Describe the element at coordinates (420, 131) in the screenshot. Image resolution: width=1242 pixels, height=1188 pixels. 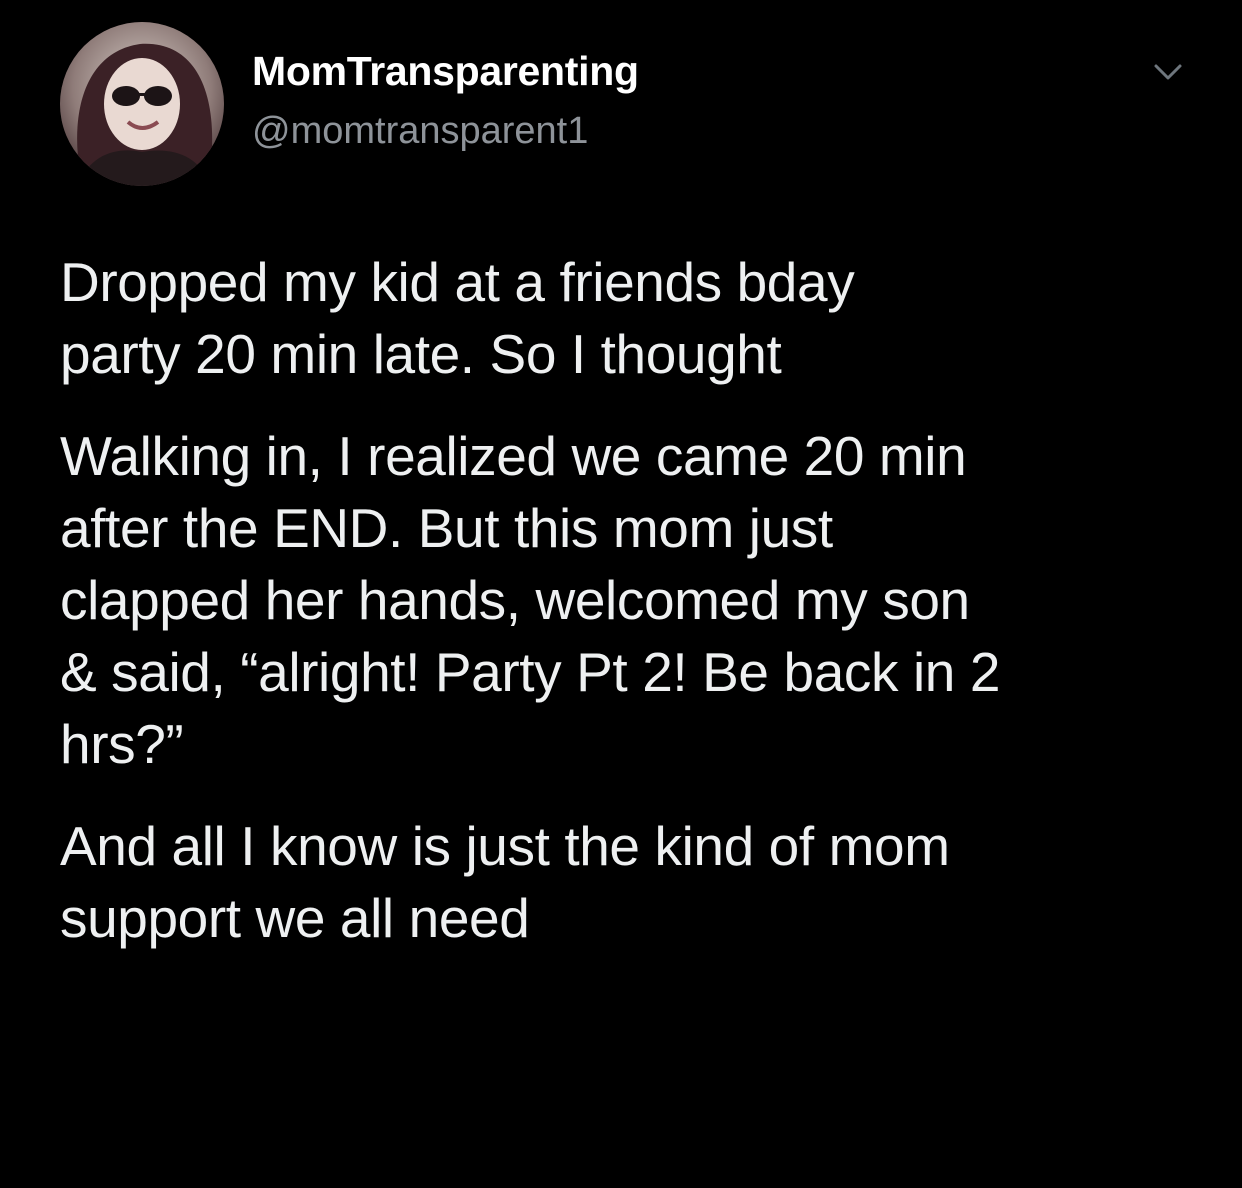
I see `author-handle: @momtransparent1` at that location.